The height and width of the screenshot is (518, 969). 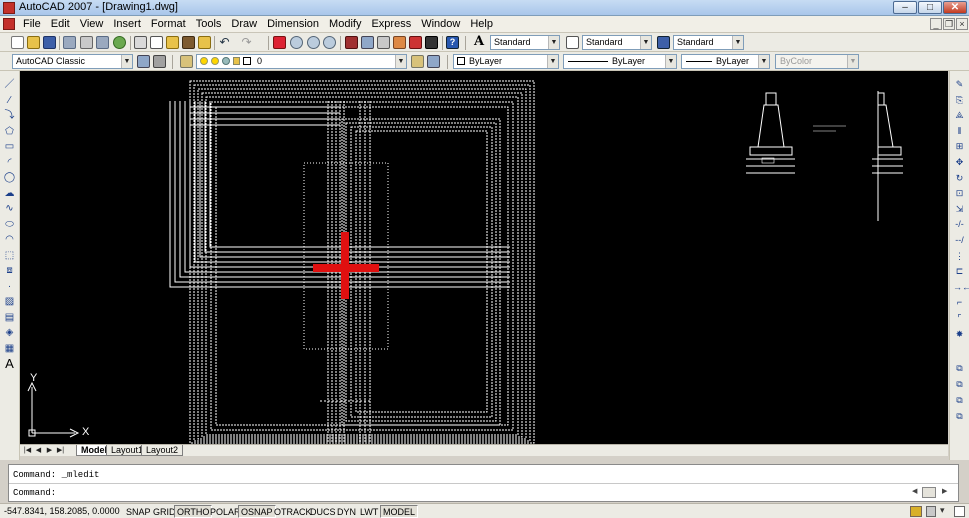 What do you see at coordinates (9, 270) in the screenshot?
I see `make-block-icon: ⧈` at bounding box center [9, 270].